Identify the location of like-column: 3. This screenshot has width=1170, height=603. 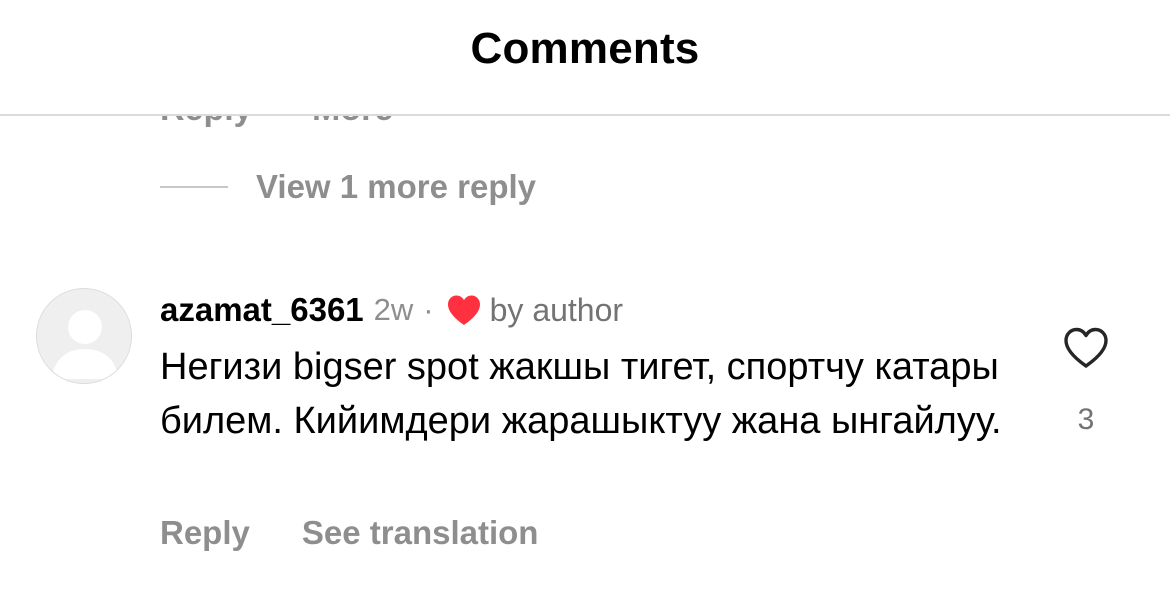
(1086, 381).